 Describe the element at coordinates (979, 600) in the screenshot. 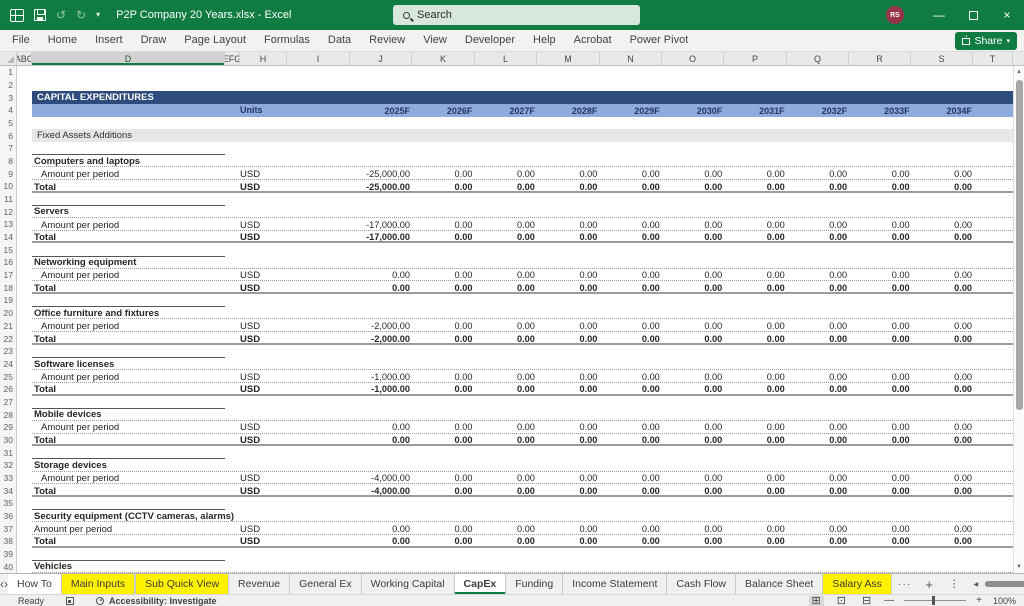

I see `zoom-in-icon: +` at that location.